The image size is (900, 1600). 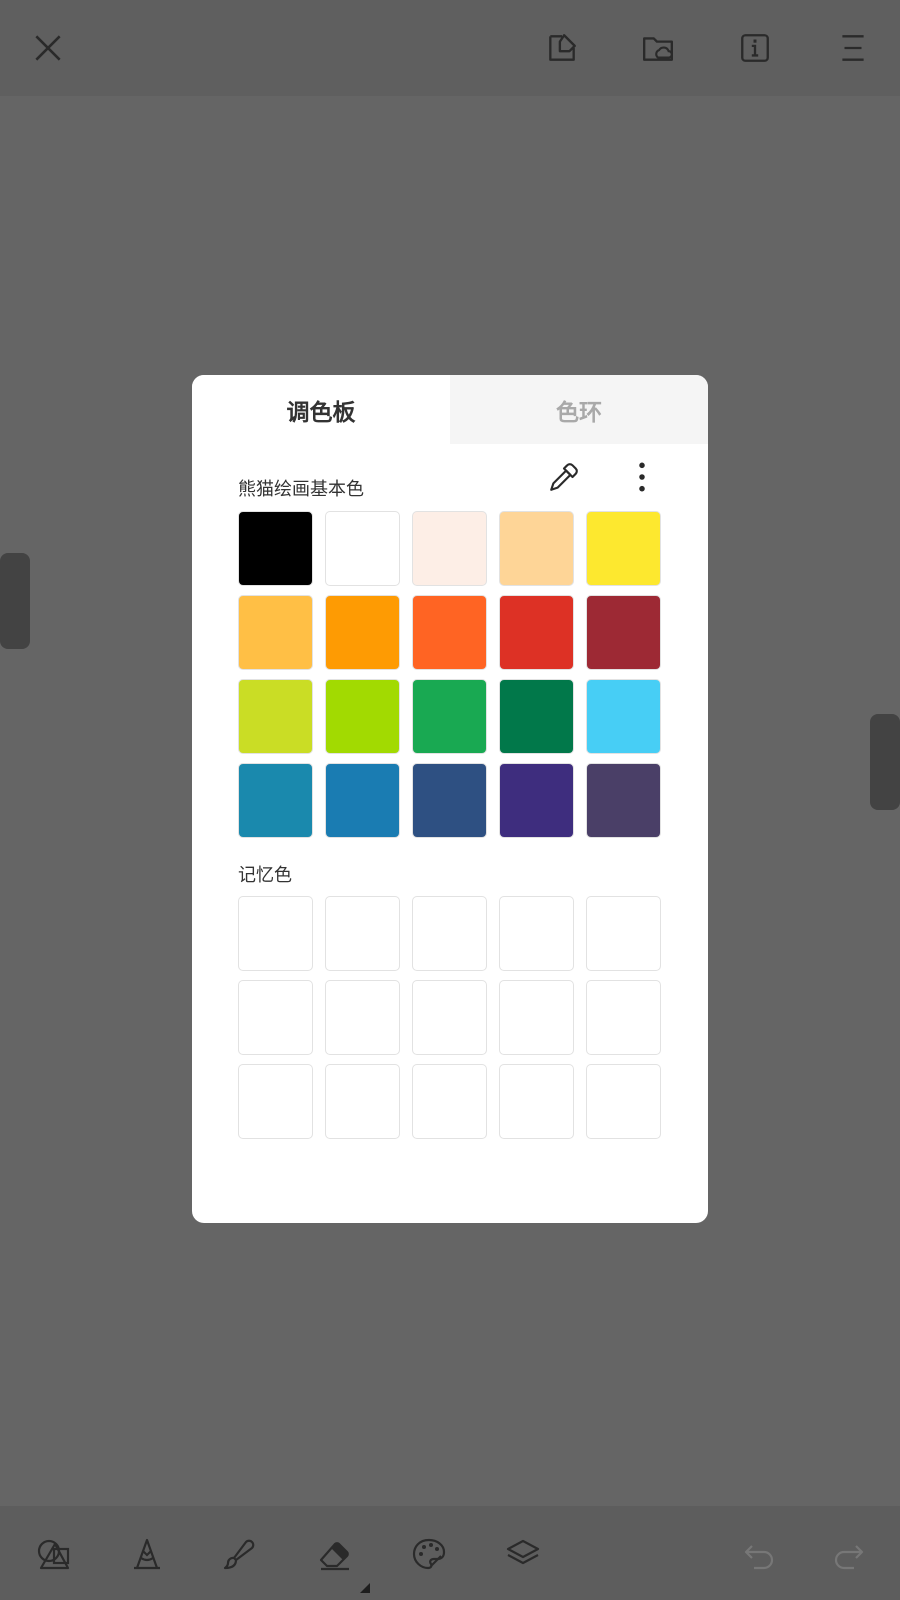 I want to click on memory-colors-label: 记忆色, so click(x=265, y=875).